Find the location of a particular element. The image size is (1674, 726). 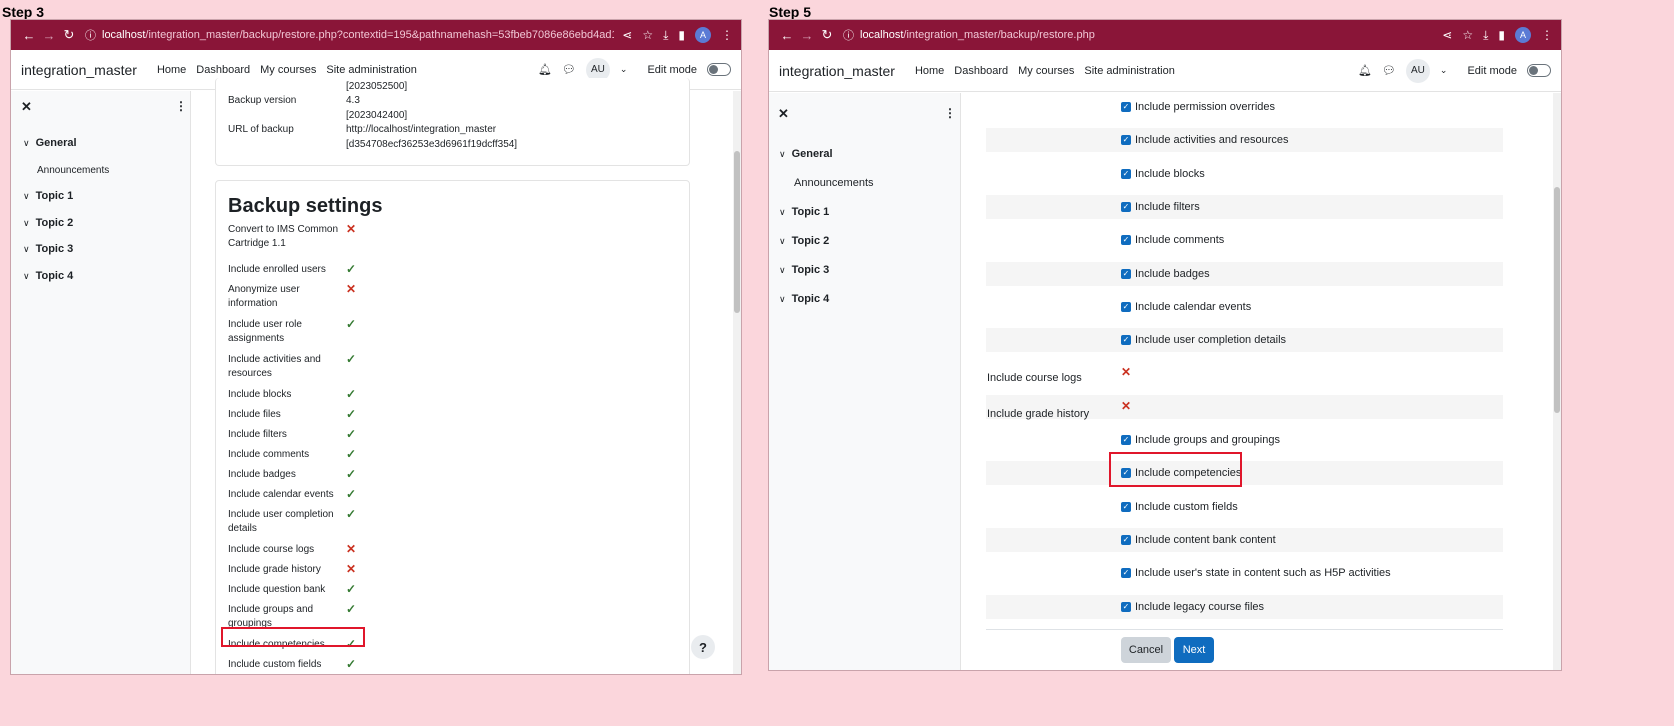

checkbox-label: Include comments is located at coordinates (1180, 240).